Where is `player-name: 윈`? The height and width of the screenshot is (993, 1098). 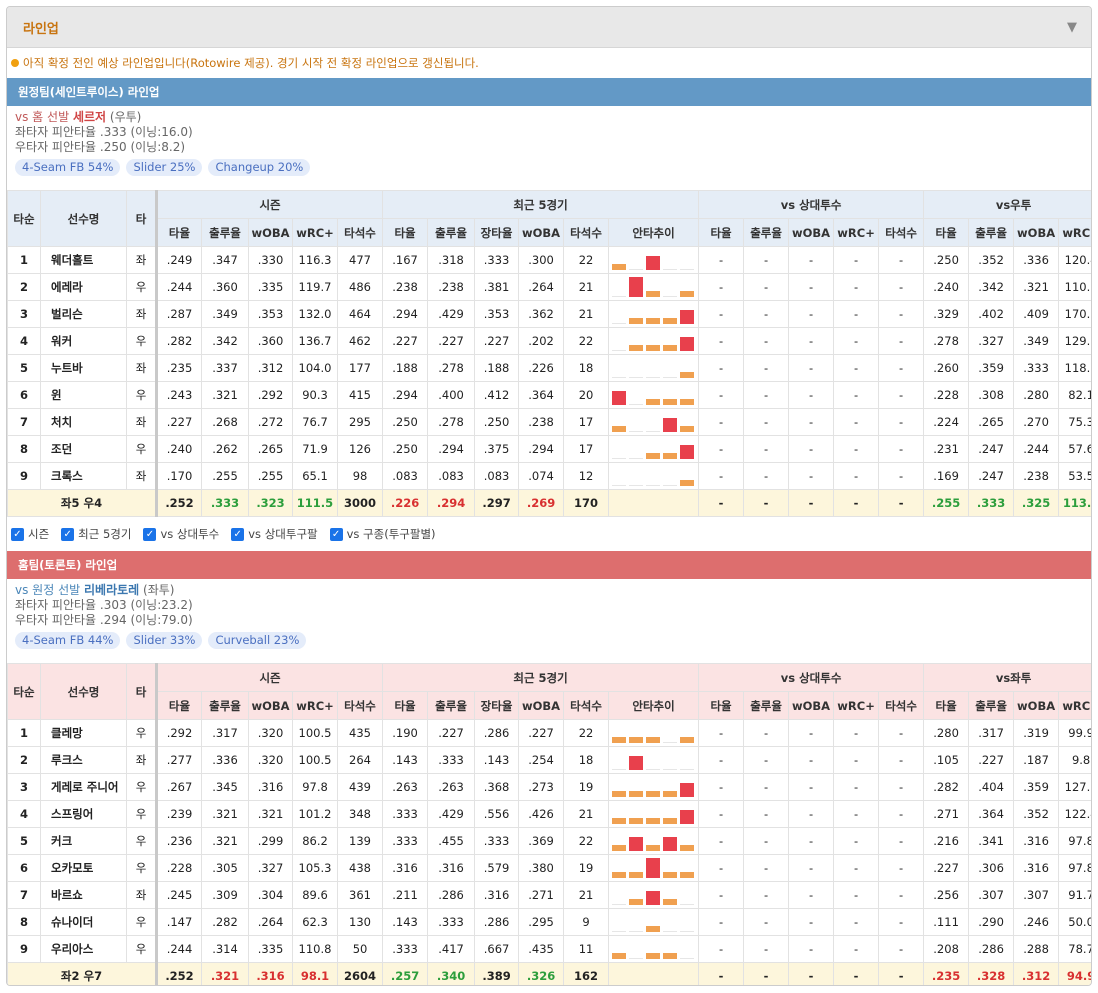
player-name: 윈 is located at coordinates (83, 395).